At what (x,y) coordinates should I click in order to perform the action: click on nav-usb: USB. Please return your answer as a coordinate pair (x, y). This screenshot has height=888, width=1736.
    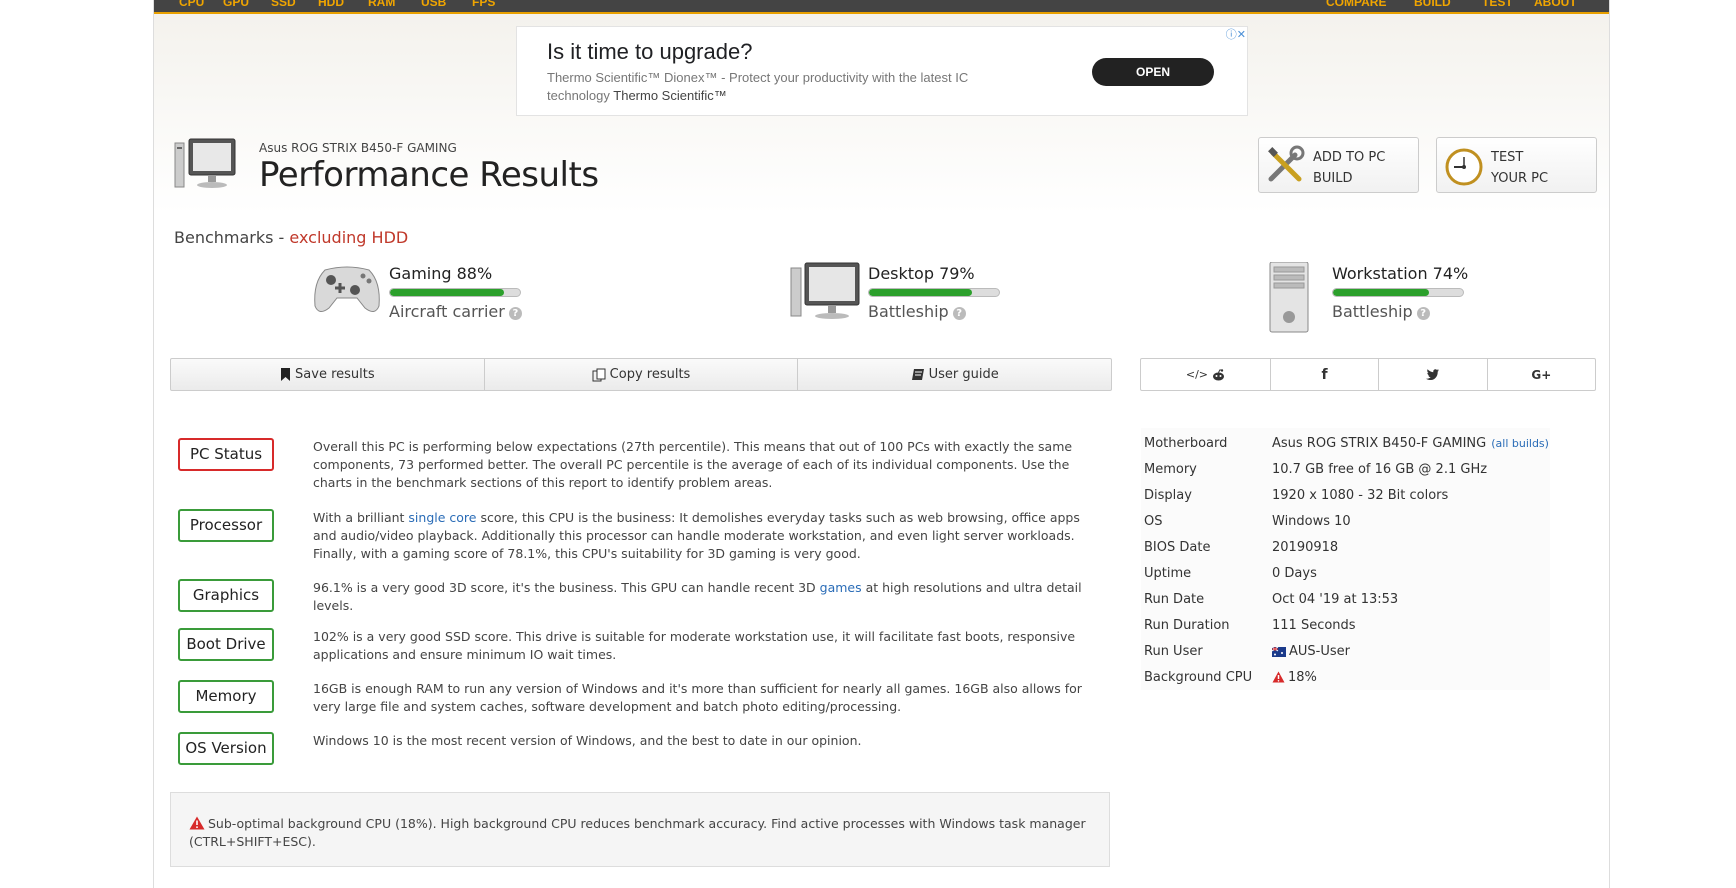
    Looking at the image, I should click on (433, 4).